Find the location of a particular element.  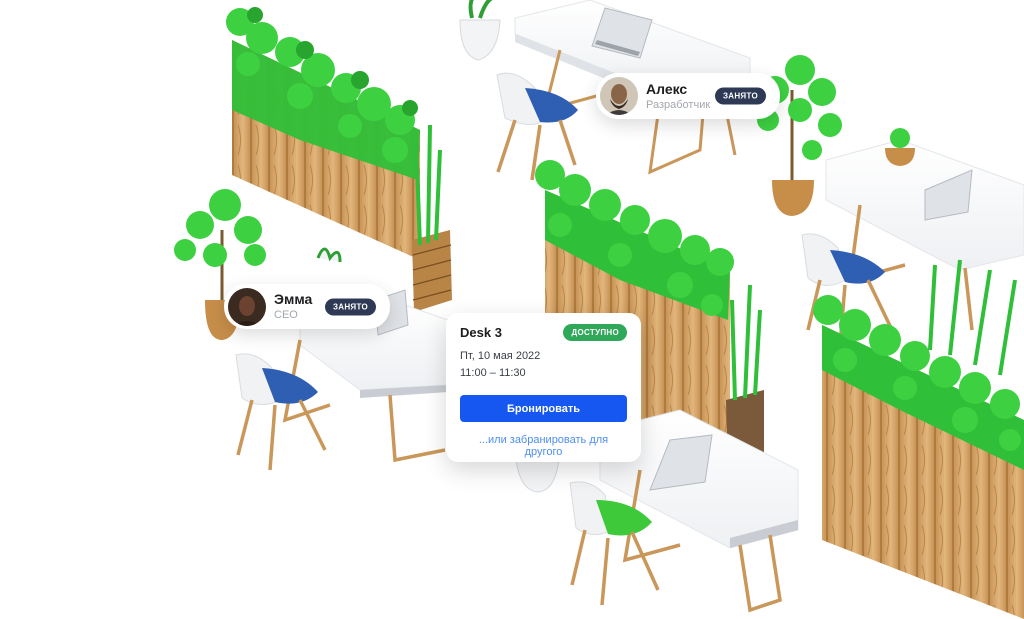

user-role: CEO is located at coordinates (286, 315).